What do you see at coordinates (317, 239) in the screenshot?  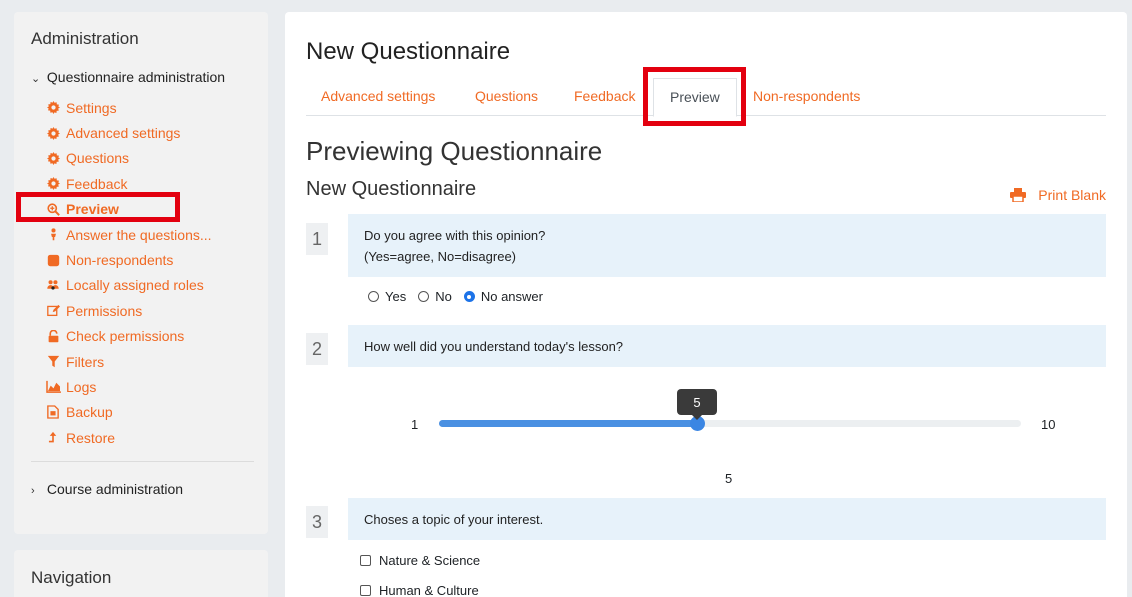 I see `question-number: 1` at bounding box center [317, 239].